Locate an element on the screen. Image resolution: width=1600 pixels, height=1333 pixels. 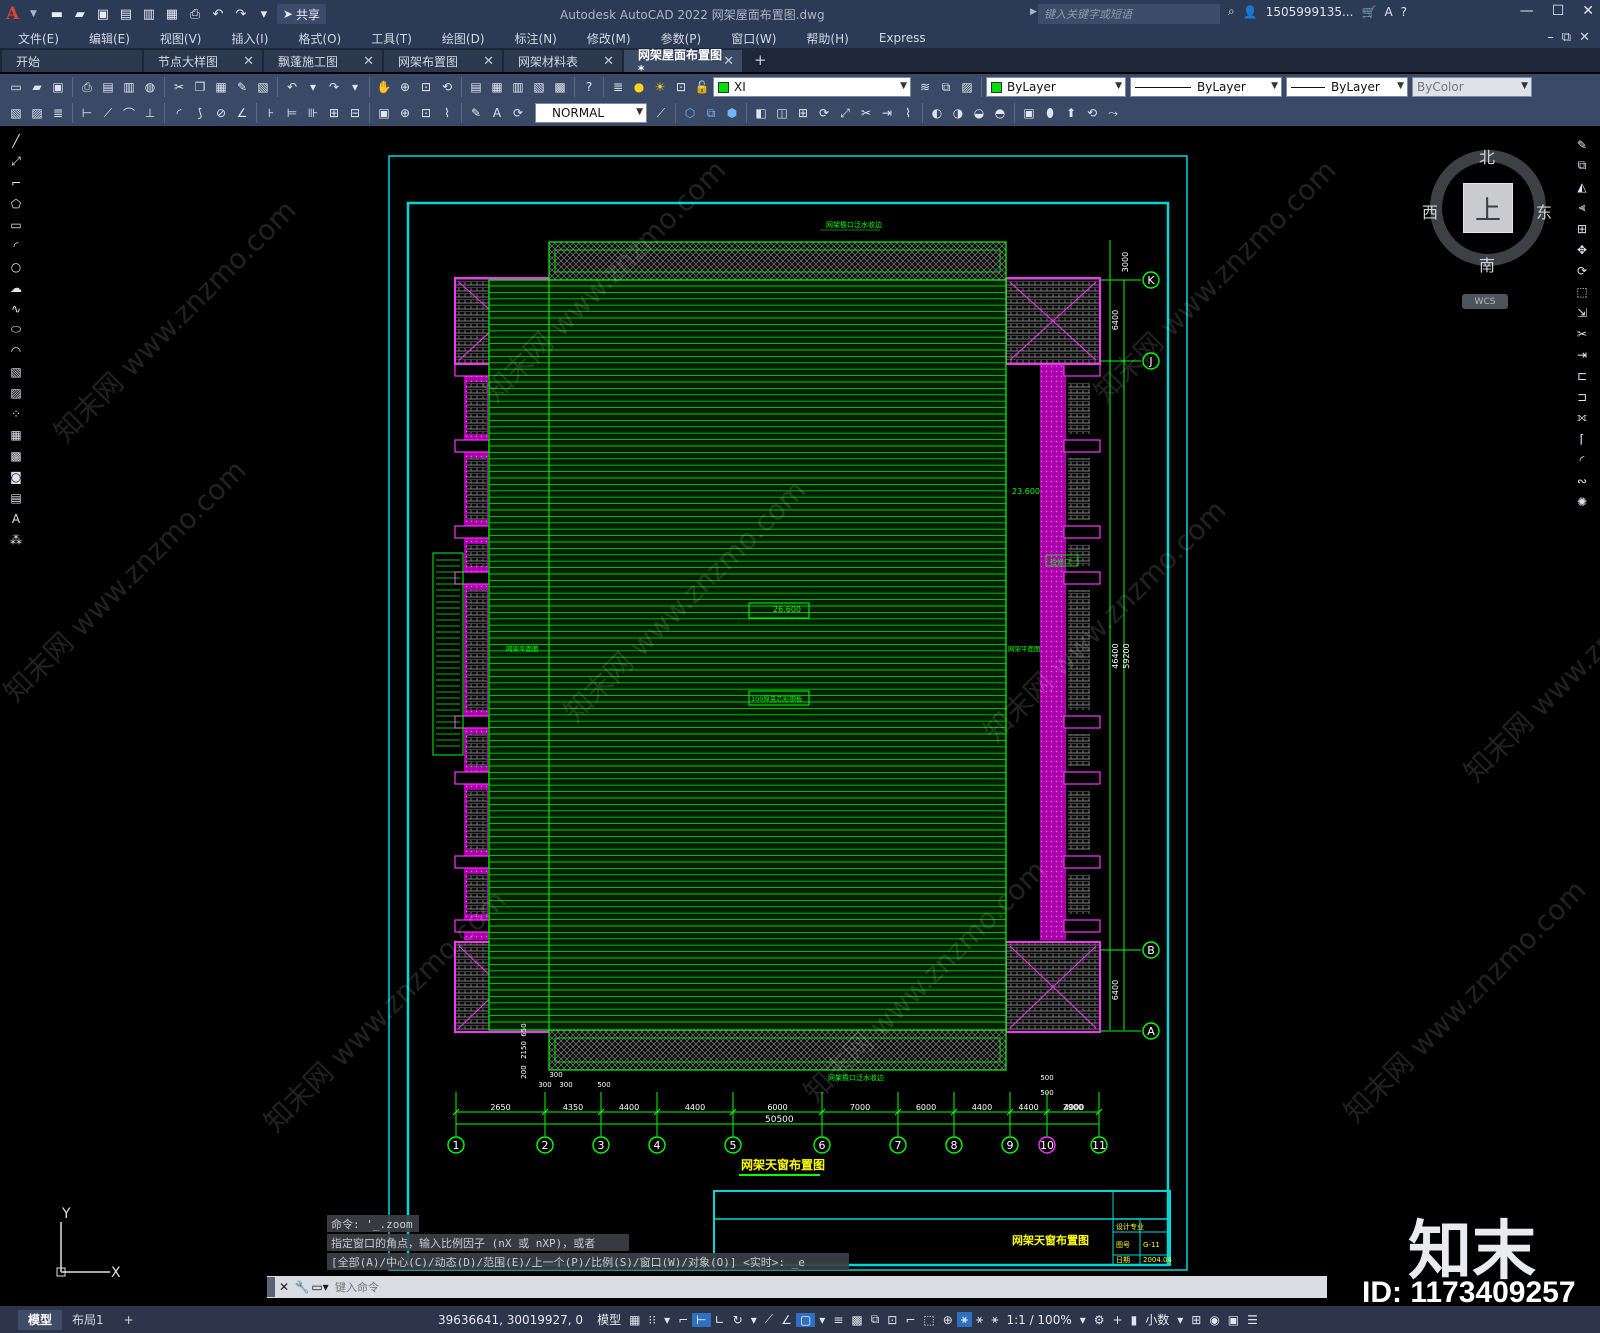
point-icon: ⁘ is located at coordinates (16, 413).